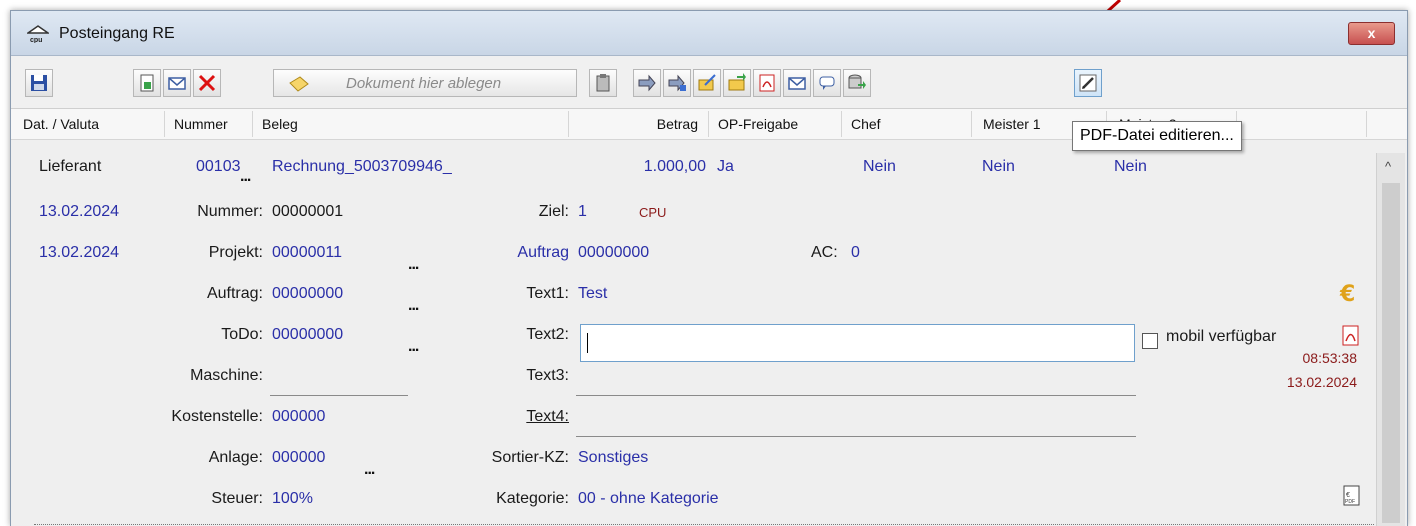 The width and height of the screenshot is (1416, 526). I want to click on todo-label: ToDo:, so click(242, 334).